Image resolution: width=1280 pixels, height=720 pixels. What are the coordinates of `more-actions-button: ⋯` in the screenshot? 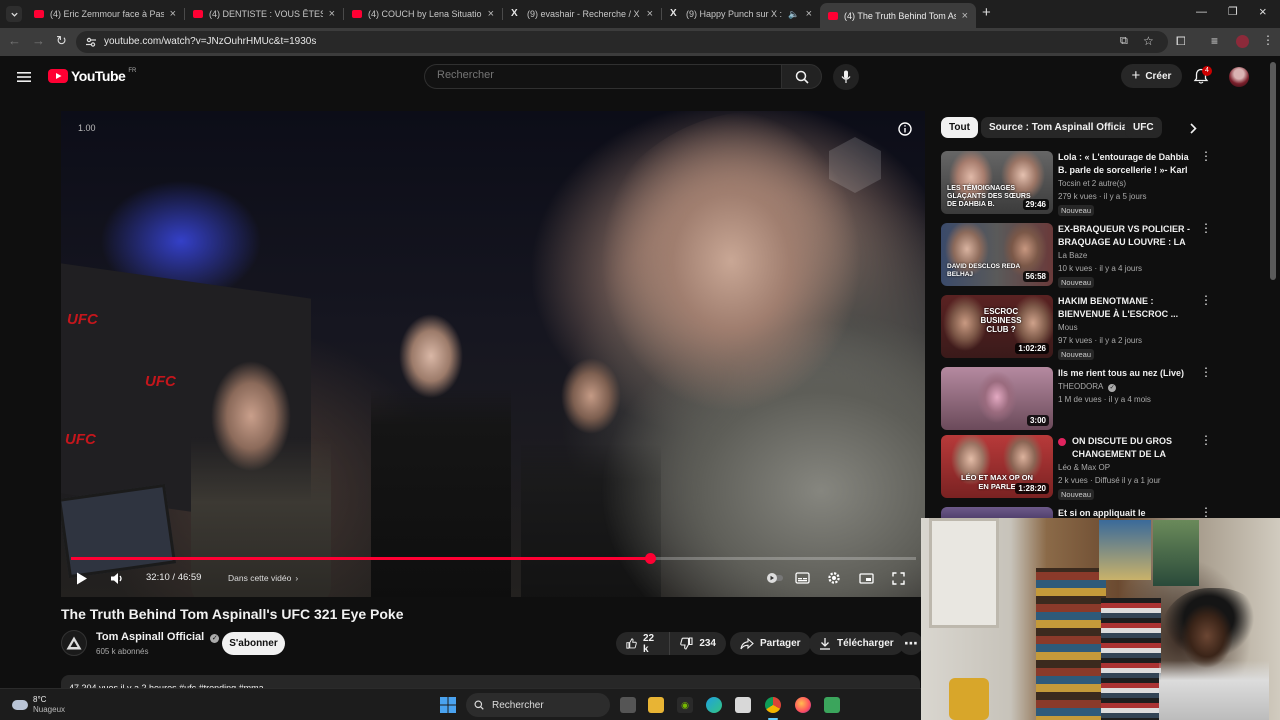 It's located at (911, 643).